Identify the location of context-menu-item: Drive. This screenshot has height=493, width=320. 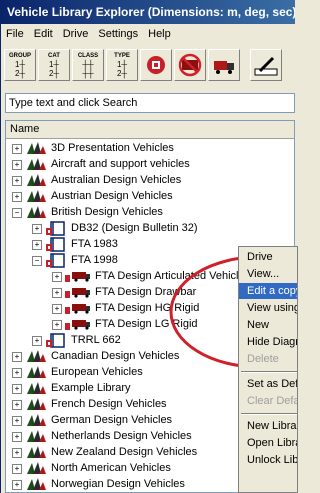
(268, 257).